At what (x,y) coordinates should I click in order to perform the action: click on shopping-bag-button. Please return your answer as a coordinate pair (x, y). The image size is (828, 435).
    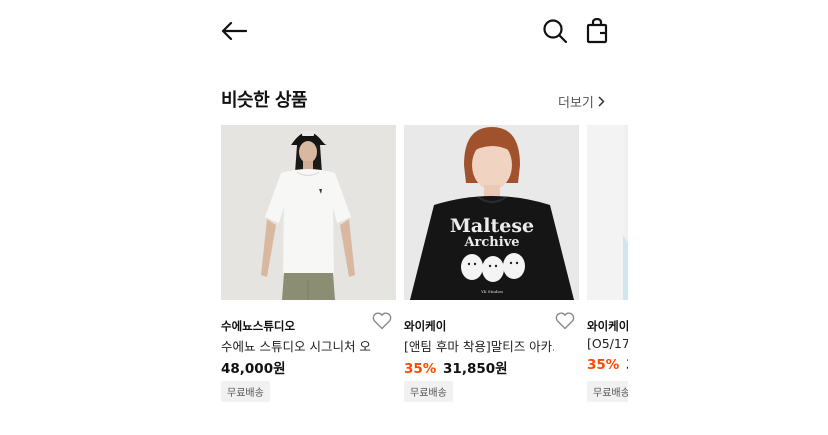
    Looking at the image, I should click on (597, 31).